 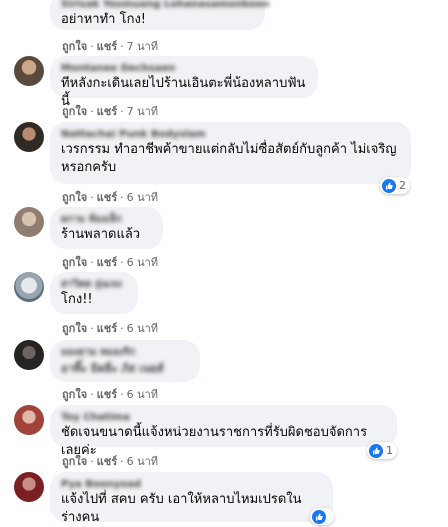 What do you see at coordinates (230, 134) in the screenshot?
I see `comment-author: Nattachai Punk Bodyslam` at bounding box center [230, 134].